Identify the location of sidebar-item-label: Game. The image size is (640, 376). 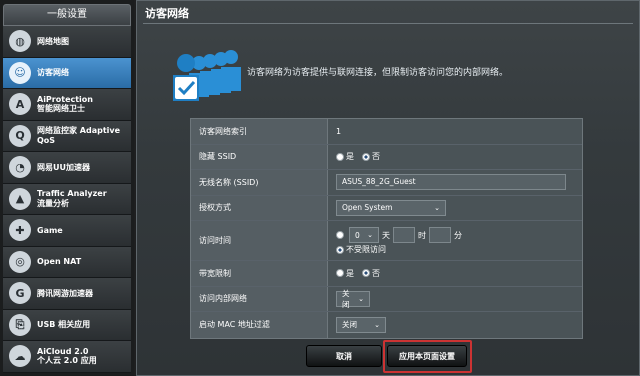
(50, 230).